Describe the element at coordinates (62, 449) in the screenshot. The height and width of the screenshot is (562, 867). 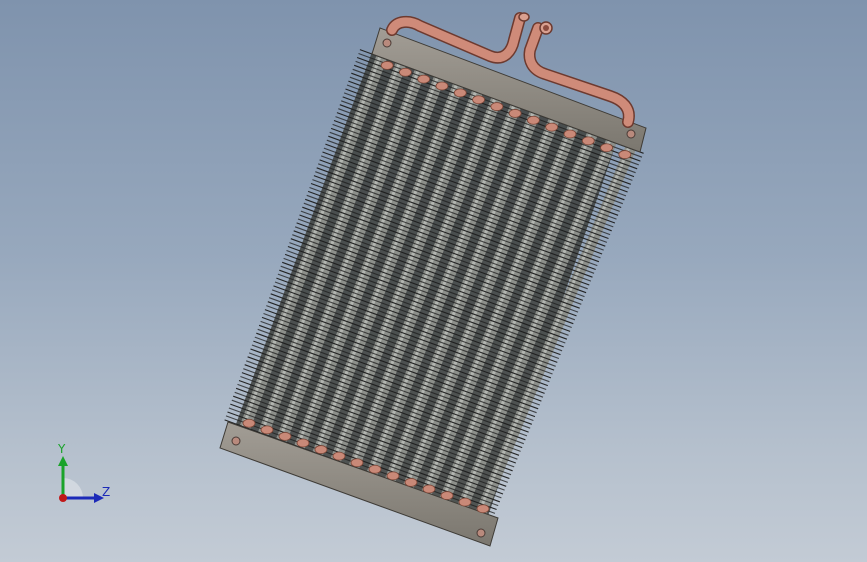
I see `y-axis-label: Y` at that location.